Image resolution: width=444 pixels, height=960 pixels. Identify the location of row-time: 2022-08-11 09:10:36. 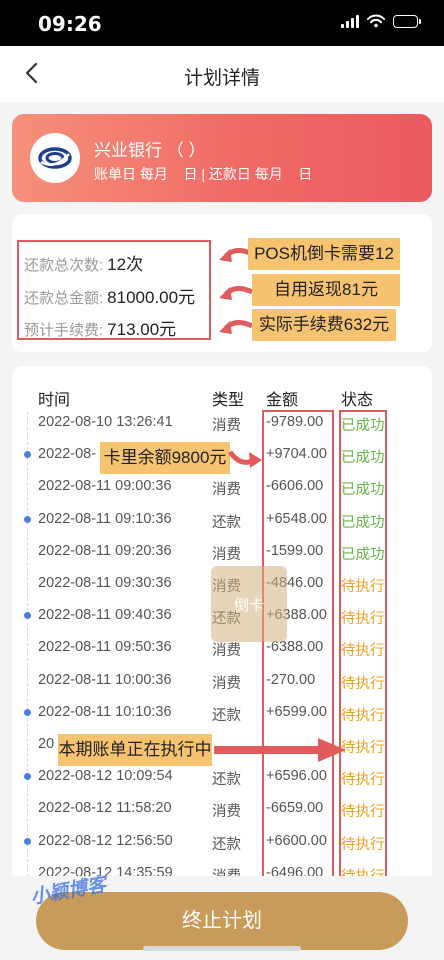
(105, 518).